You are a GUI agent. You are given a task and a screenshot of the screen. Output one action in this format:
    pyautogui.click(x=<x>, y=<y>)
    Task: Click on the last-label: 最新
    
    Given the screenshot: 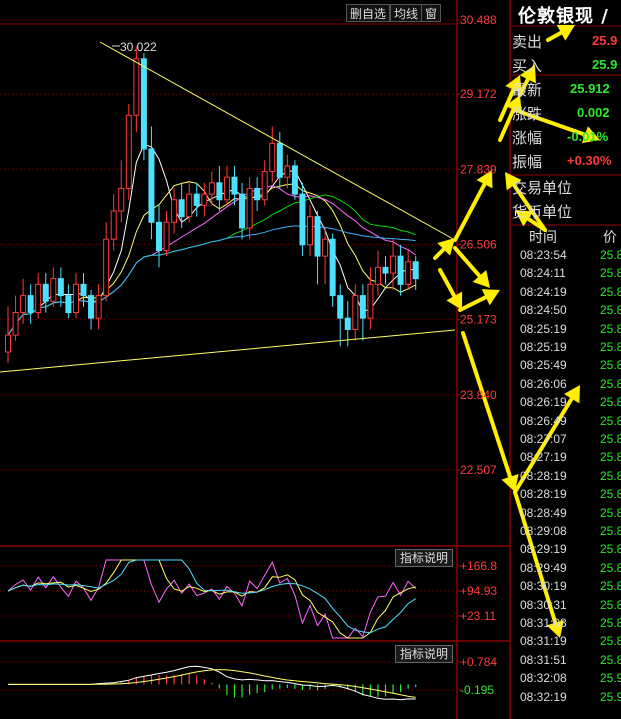 What is the action you would take?
    pyautogui.click(x=527, y=90)
    